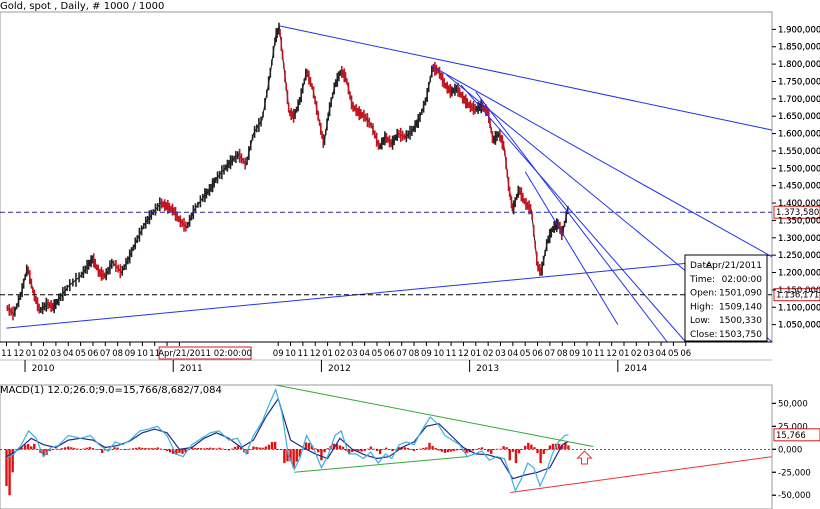 Image resolution: width=820 pixels, height=509 pixels. What do you see at coordinates (799, 48) in the screenshot?
I see `price-y-tick-label: 1.850,000` at bounding box center [799, 48].